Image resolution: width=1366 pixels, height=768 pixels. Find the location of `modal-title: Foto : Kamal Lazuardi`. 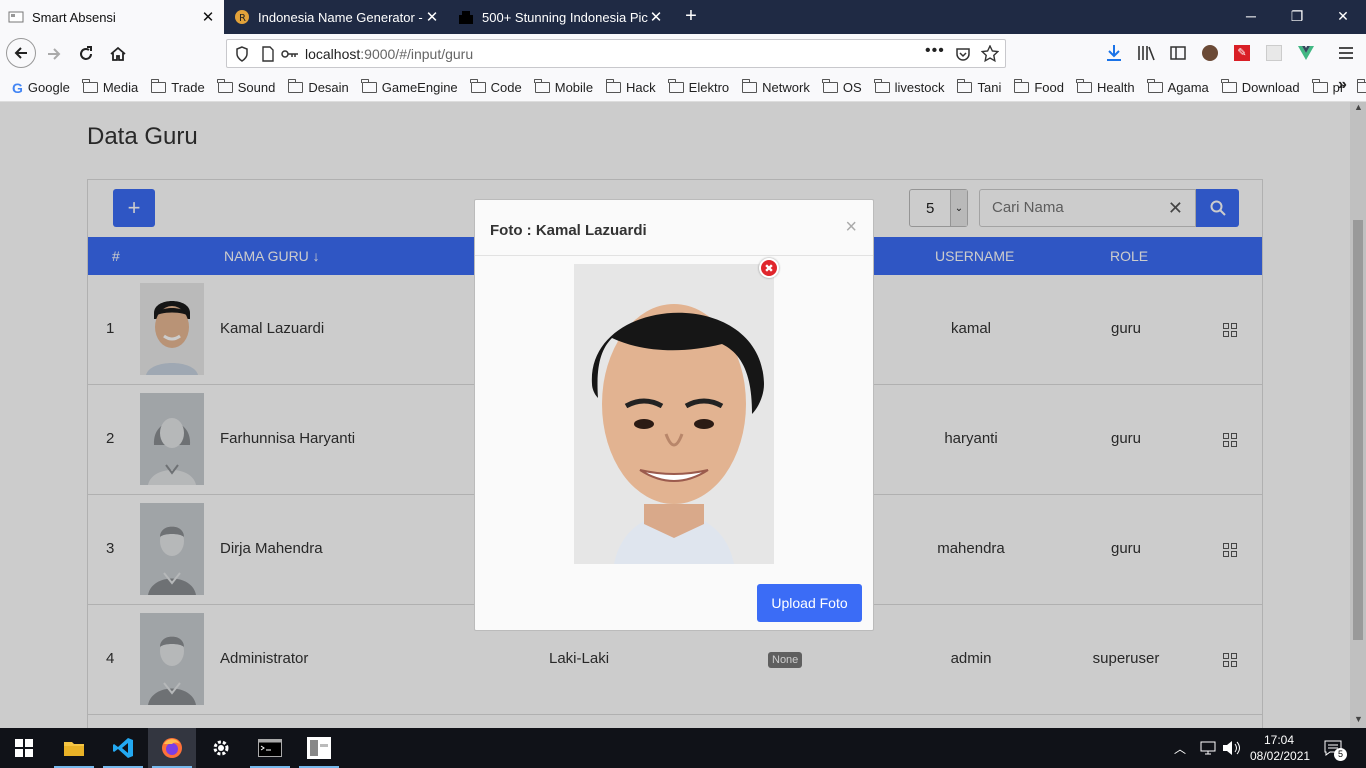

modal-title: Foto : Kamal Lazuardi is located at coordinates (568, 230).